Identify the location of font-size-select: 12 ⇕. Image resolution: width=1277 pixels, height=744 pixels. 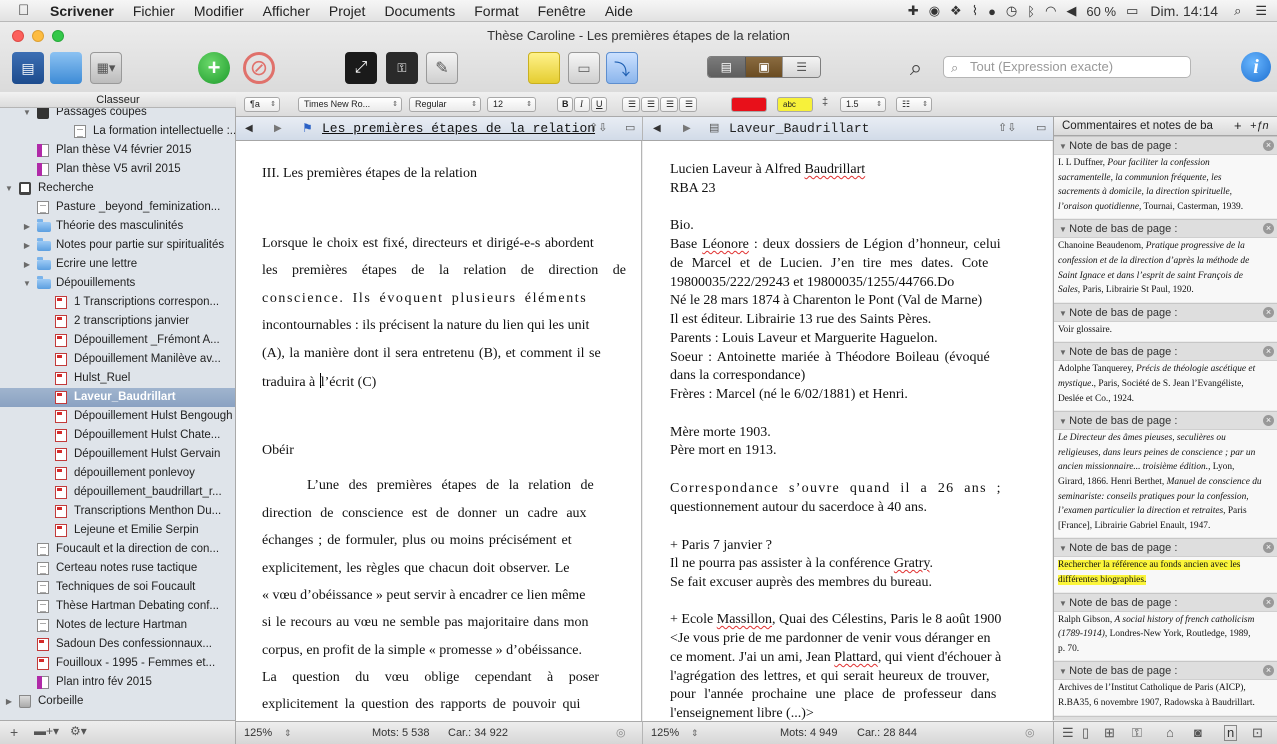
(511, 104).